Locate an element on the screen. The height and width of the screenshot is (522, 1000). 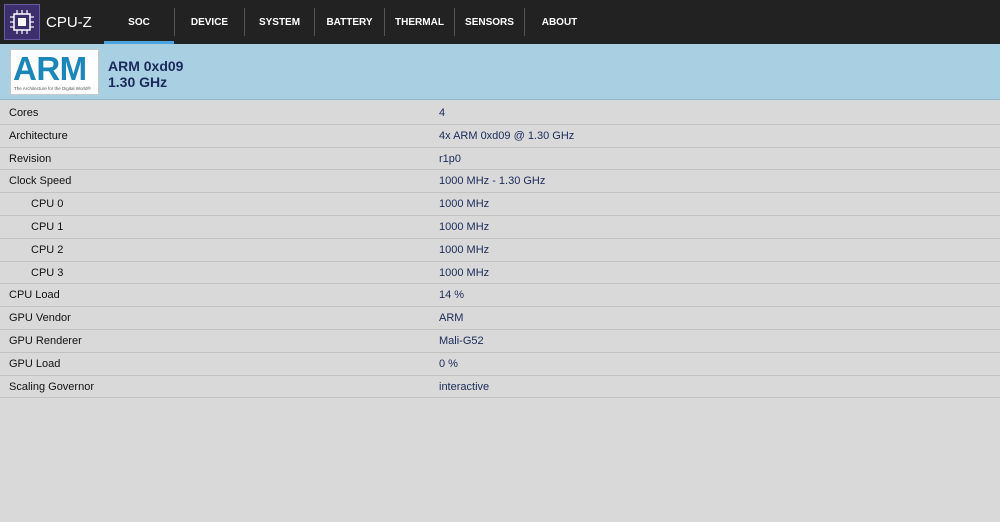
row-label: Architecture is located at coordinates (38, 135).